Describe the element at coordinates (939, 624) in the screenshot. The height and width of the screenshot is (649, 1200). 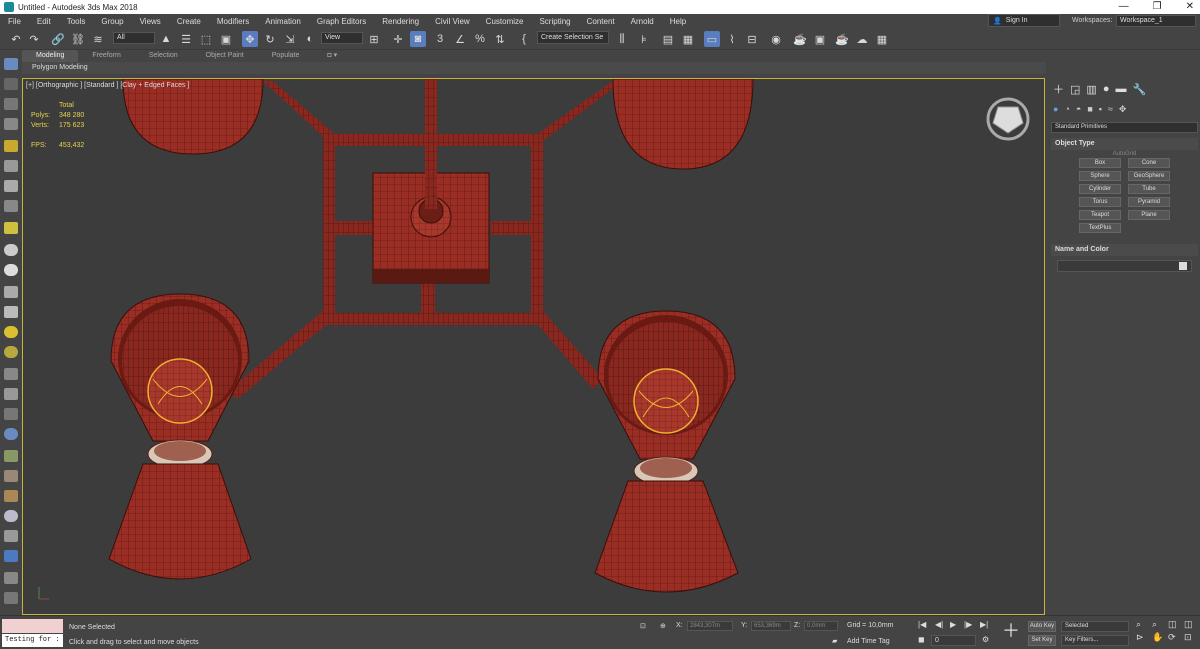
I see `previous-frame-icon: ◀|` at that location.